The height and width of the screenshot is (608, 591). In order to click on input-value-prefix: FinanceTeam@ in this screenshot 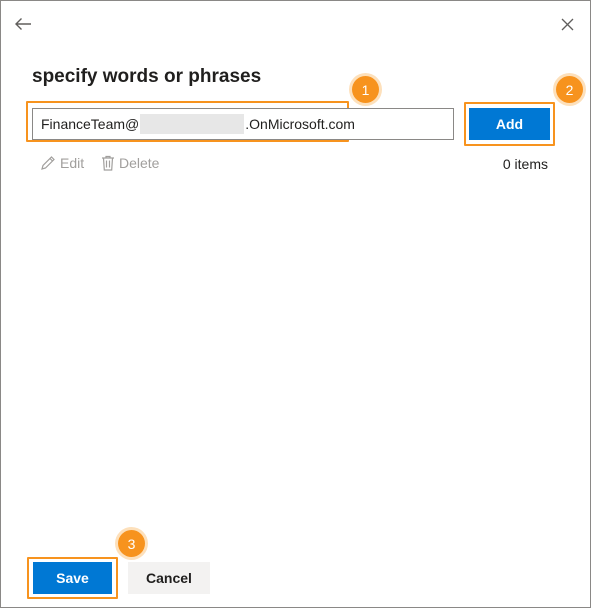, I will do `click(90, 124)`.